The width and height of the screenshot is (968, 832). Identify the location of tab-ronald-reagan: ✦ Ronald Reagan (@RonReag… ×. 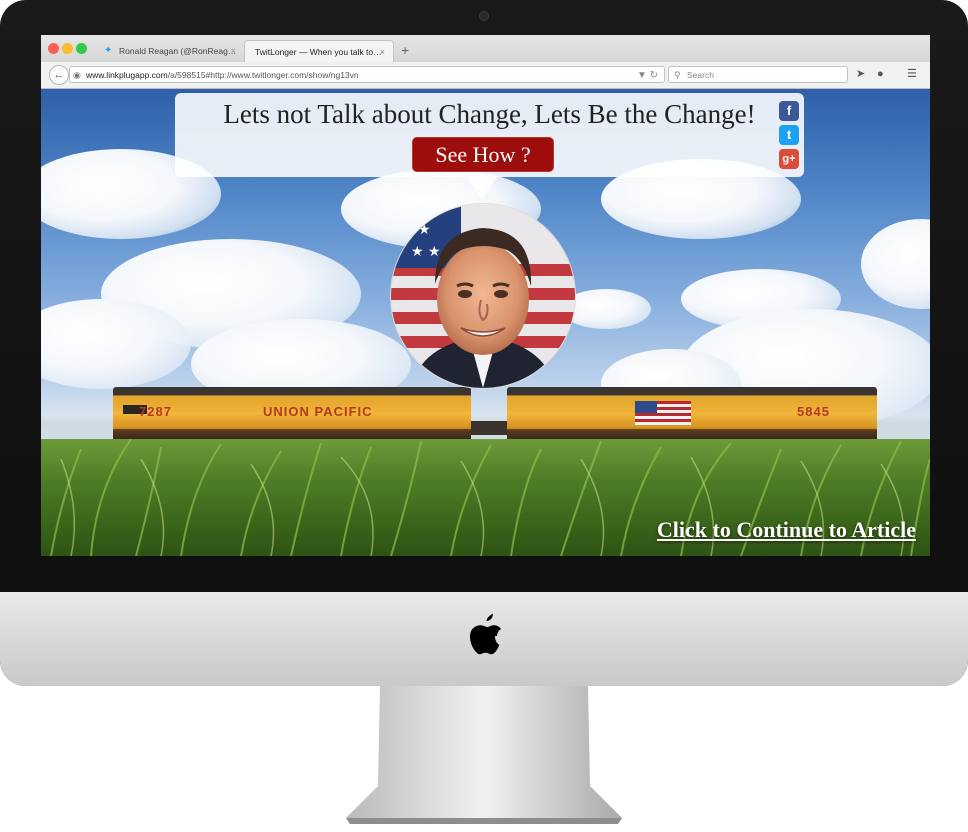
(171, 51).